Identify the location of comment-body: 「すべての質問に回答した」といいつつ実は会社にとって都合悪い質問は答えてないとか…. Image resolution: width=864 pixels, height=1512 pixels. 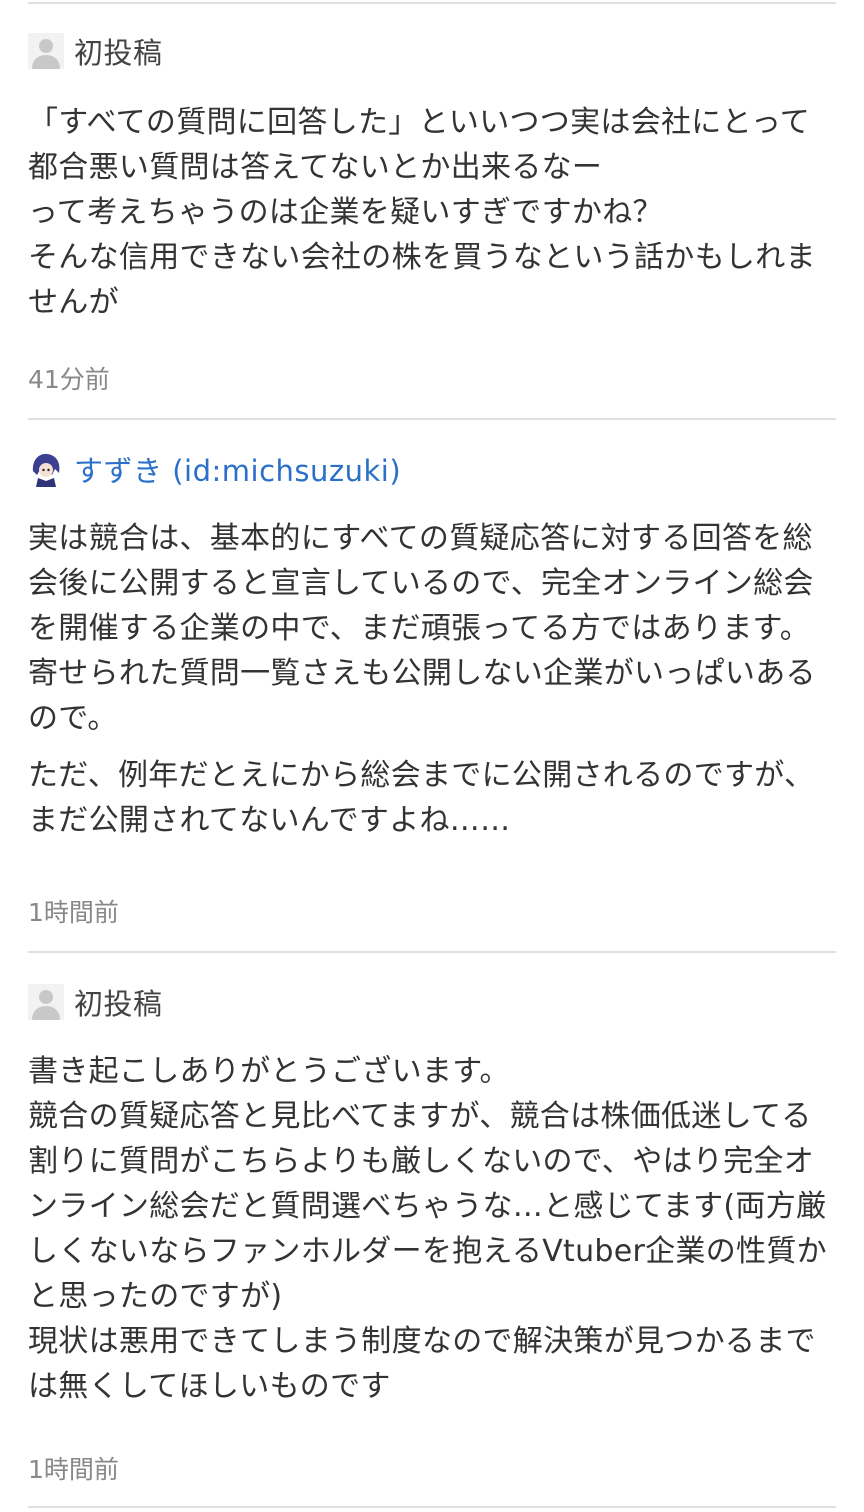
(432, 212).